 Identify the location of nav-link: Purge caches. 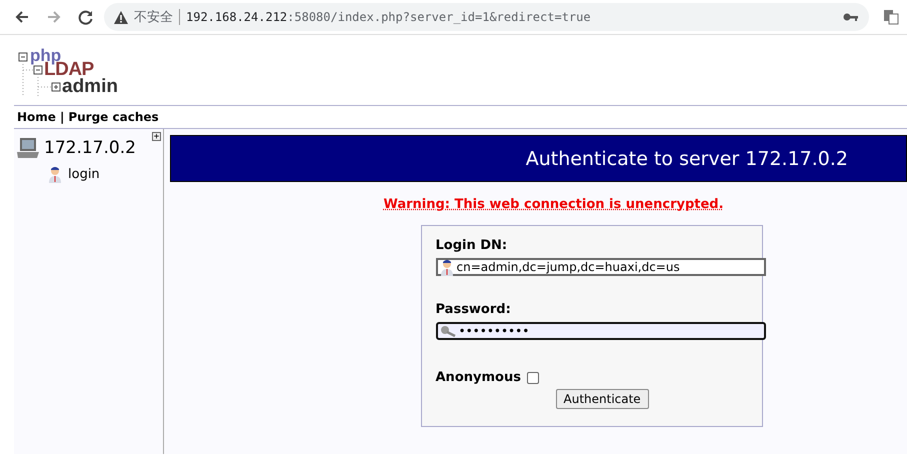
(113, 117).